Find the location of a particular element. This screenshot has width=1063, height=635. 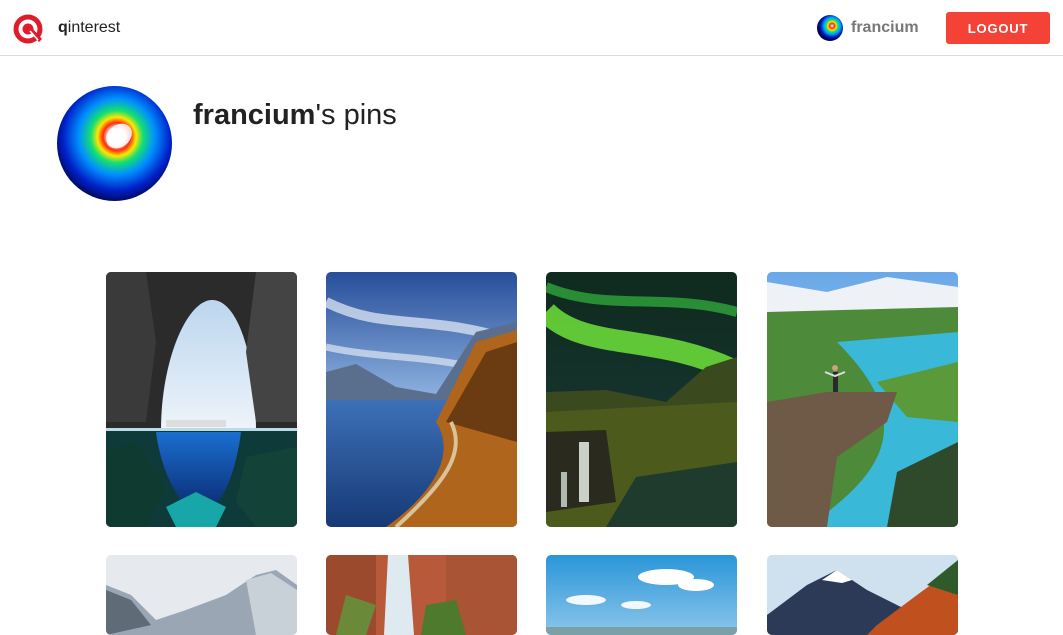

pin-aurora-waterfall is located at coordinates (641, 399).